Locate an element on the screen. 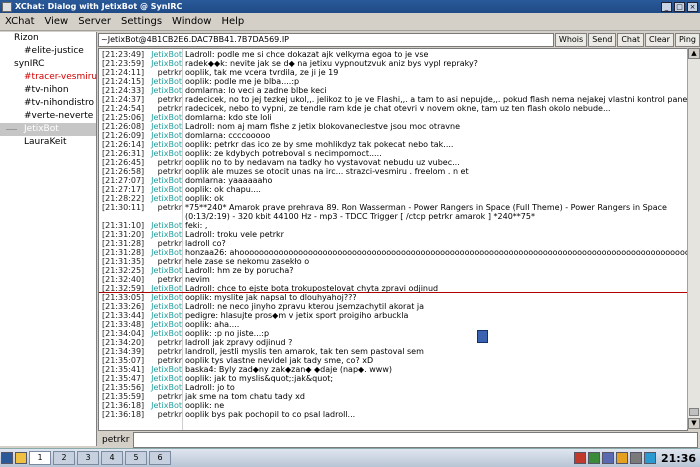 The image size is (700, 467). menu-server: Server is located at coordinates (94, 21).